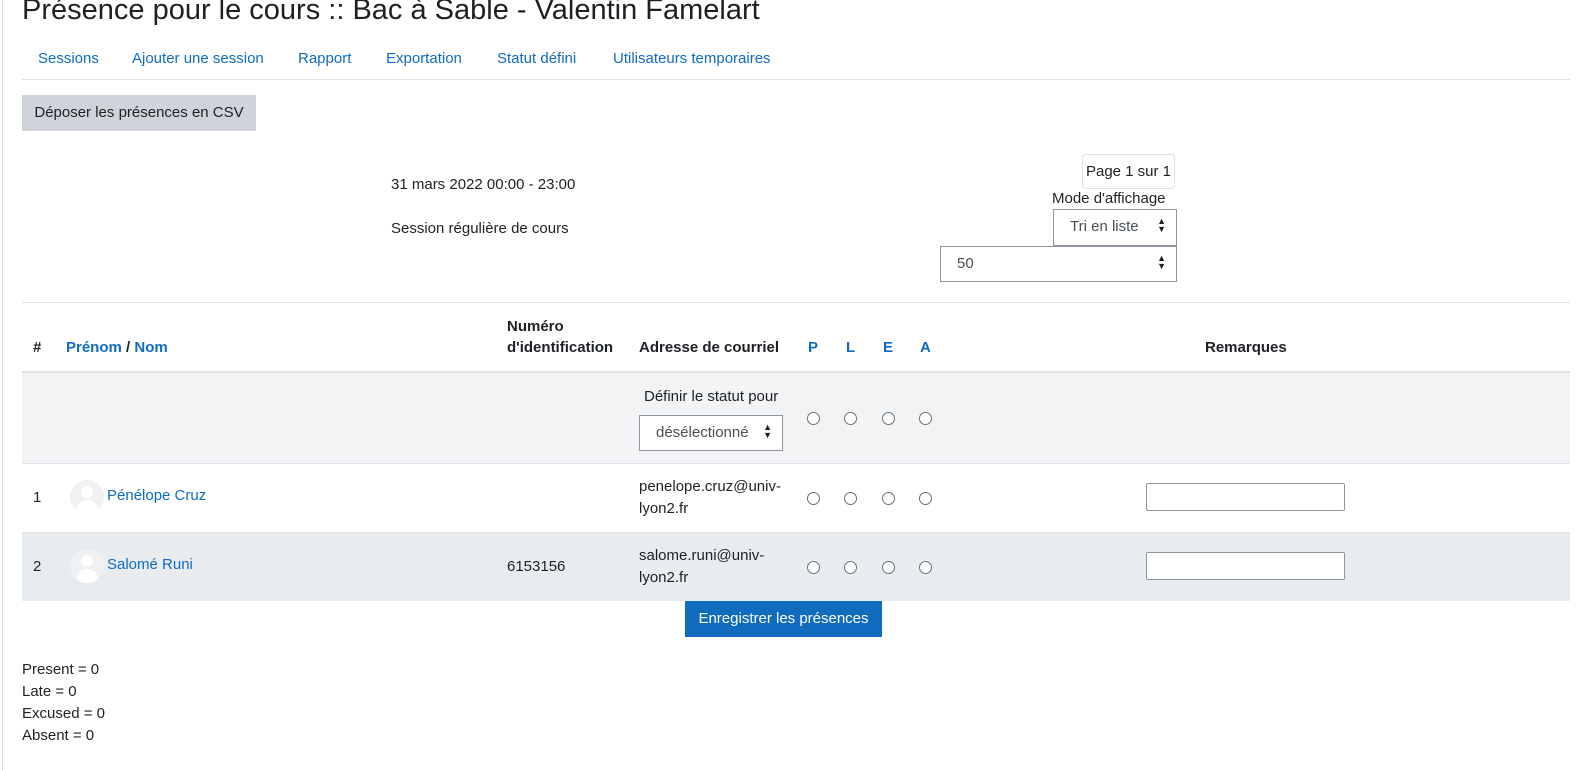  I want to click on bulk-radio-excused, so click(888, 418).